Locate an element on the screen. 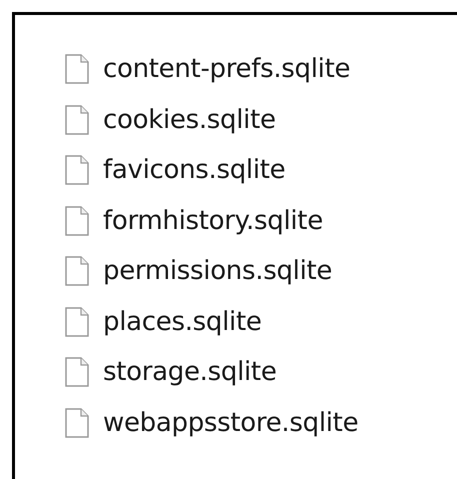 The height and width of the screenshot is (479, 457). file-name: formhistory.sqlite is located at coordinates (213, 221).